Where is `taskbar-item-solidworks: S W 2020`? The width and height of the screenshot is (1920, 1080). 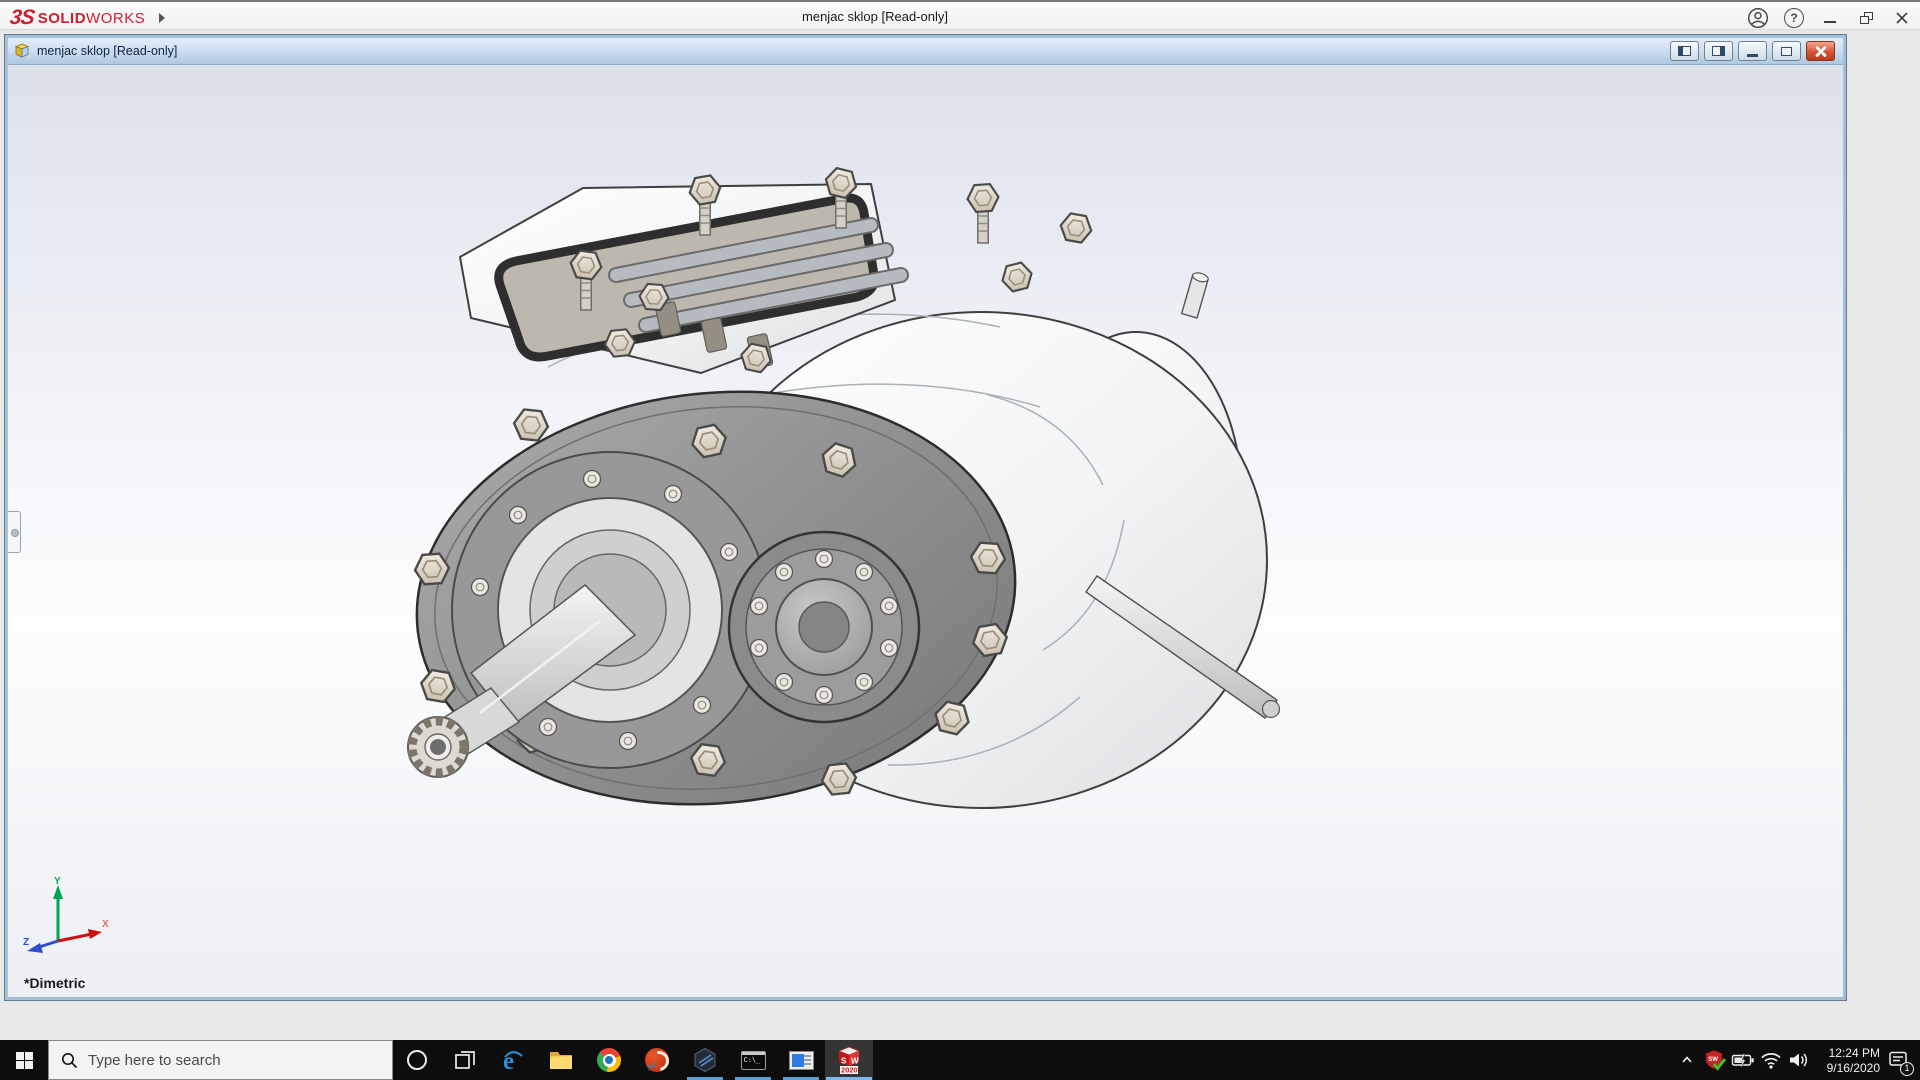
taskbar-item-solidworks: S W 2020 is located at coordinates (849, 1060).